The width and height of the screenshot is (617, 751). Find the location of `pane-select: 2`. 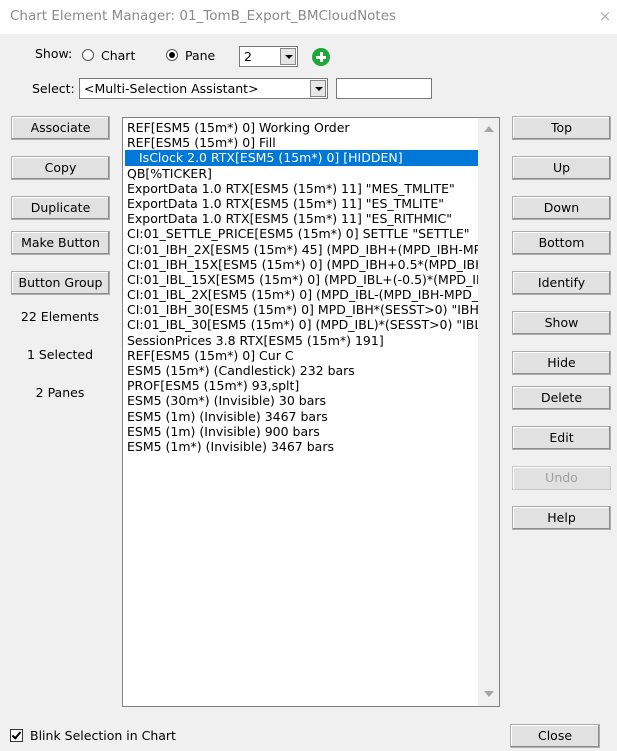

pane-select: 2 is located at coordinates (268, 56).